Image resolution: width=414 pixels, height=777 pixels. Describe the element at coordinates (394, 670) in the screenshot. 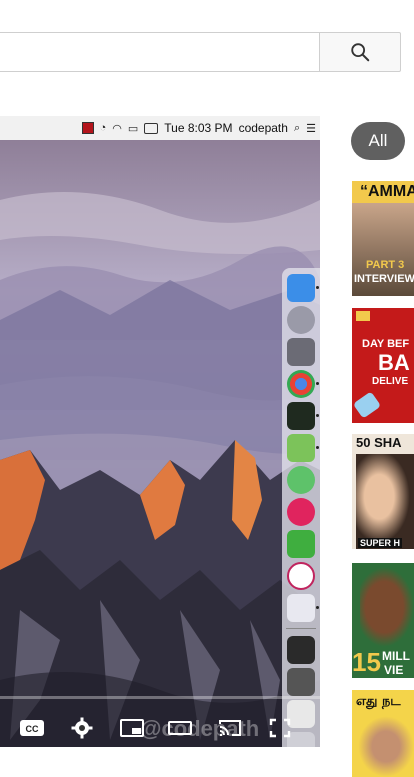

I see `thumbnail-caption: VIE` at that location.